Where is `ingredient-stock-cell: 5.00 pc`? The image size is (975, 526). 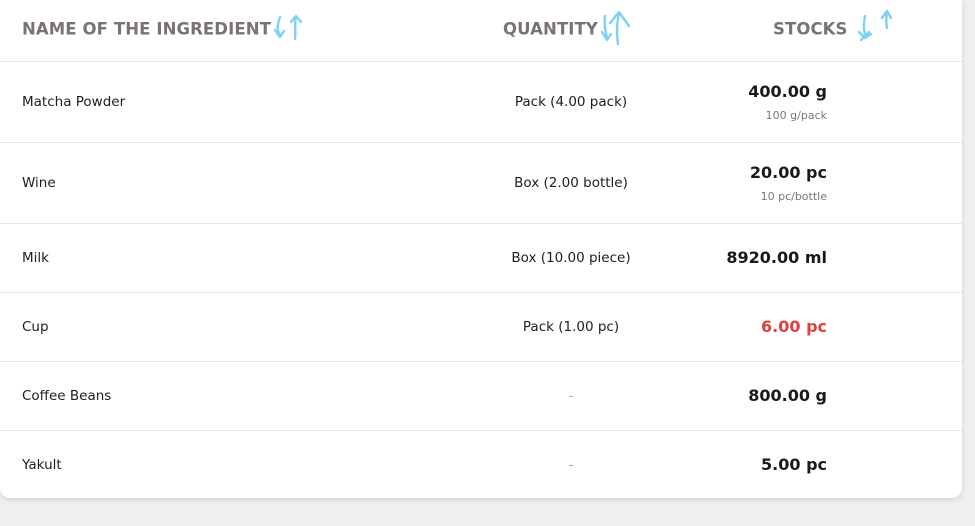 ingredient-stock-cell: 5.00 pc is located at coordinates (827, 464).